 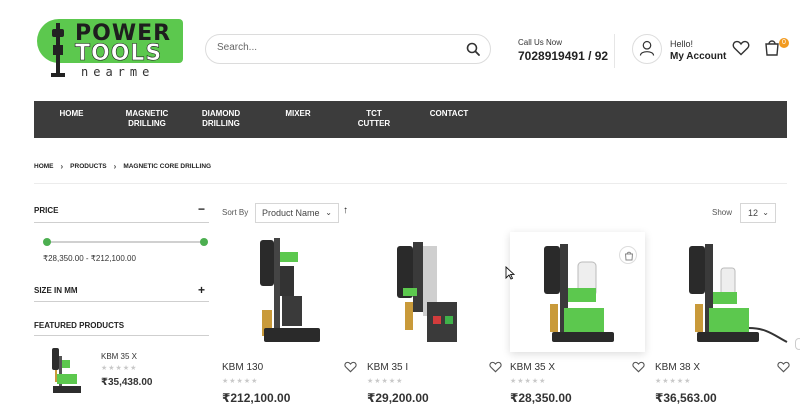 What do you see at coordinates (398, 398) in the screenshot?
I see `product-price: ₹29,200.00` at bounding box center [398, 398].